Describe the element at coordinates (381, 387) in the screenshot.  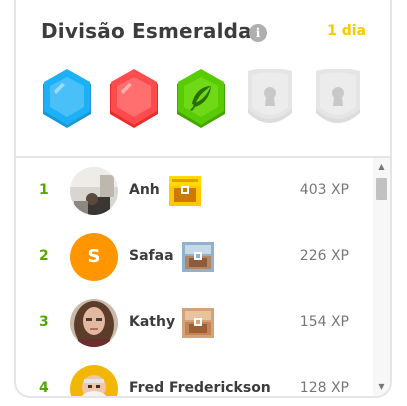
I see `scroll-down-arrow-icon: ▼` at that location.